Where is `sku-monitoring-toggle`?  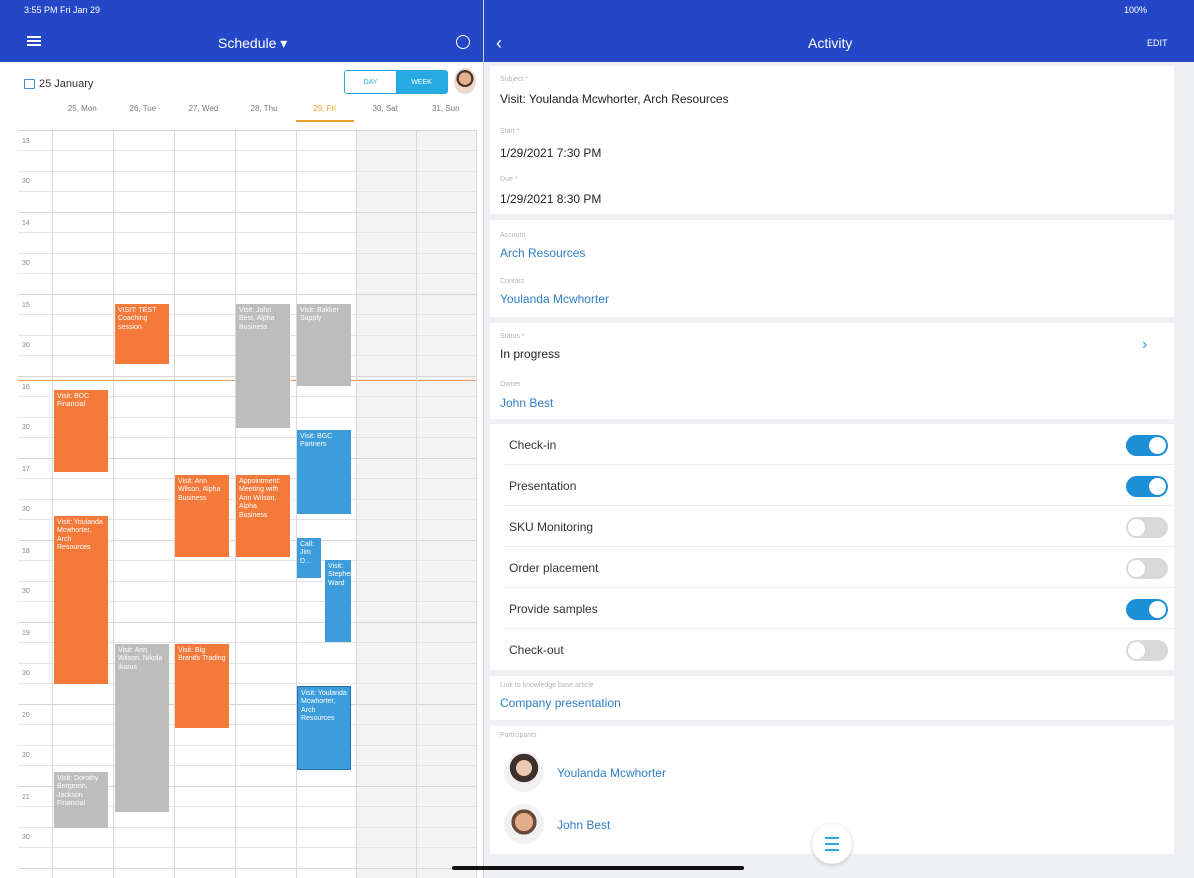
sku-monitoring-toggle is located at coordinates (1147, 527).